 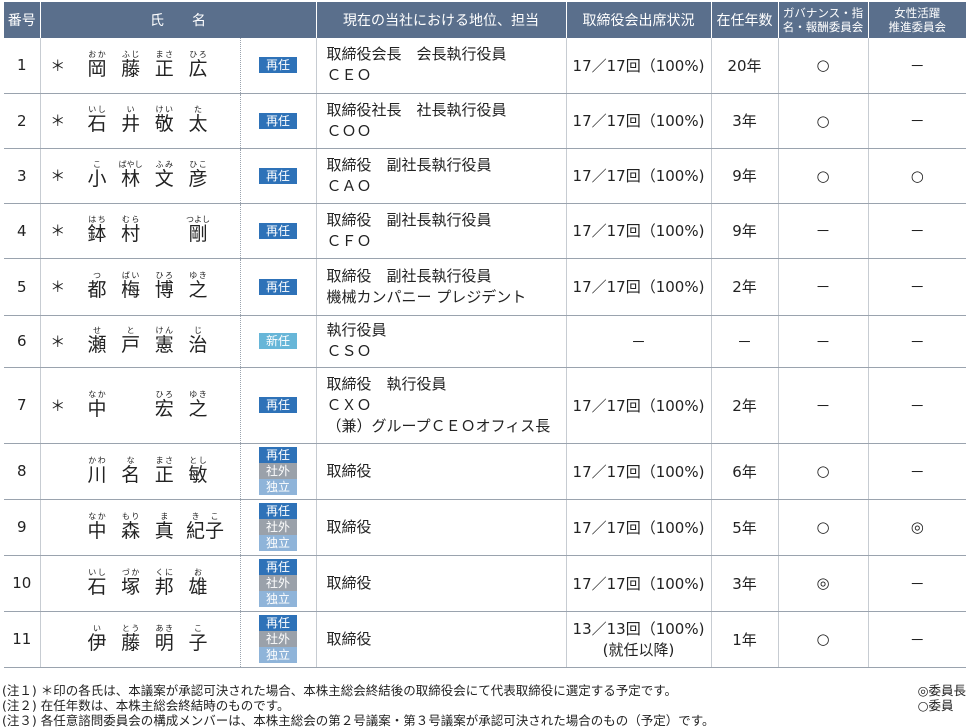 What do you see at coordinates (147, 120) in the screenshot?
I see `name-characters: 石いし 井い 敬けい 太た` at bounding box center [147, 120].